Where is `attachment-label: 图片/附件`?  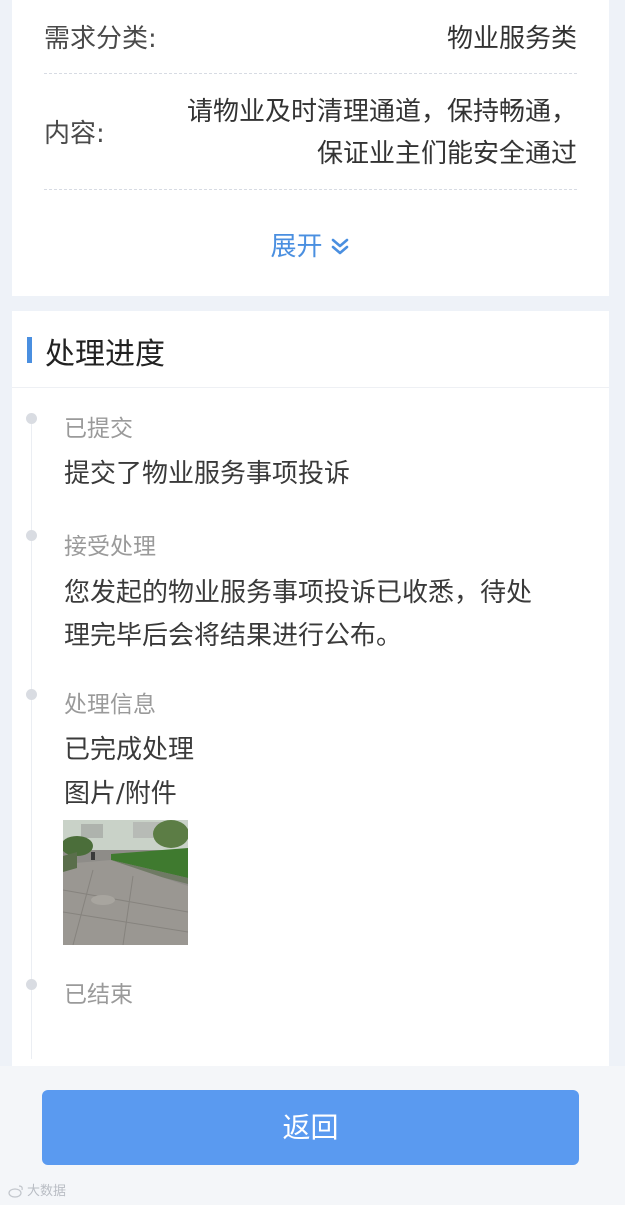
attachment-label: 图片/附件 is located at coordinates (120, 794).